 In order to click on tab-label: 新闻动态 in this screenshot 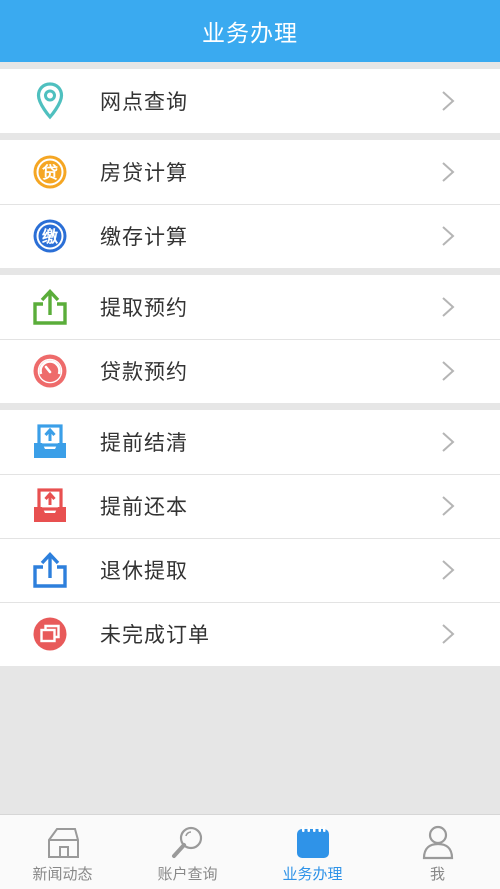, I will do `click(62, 874)`.